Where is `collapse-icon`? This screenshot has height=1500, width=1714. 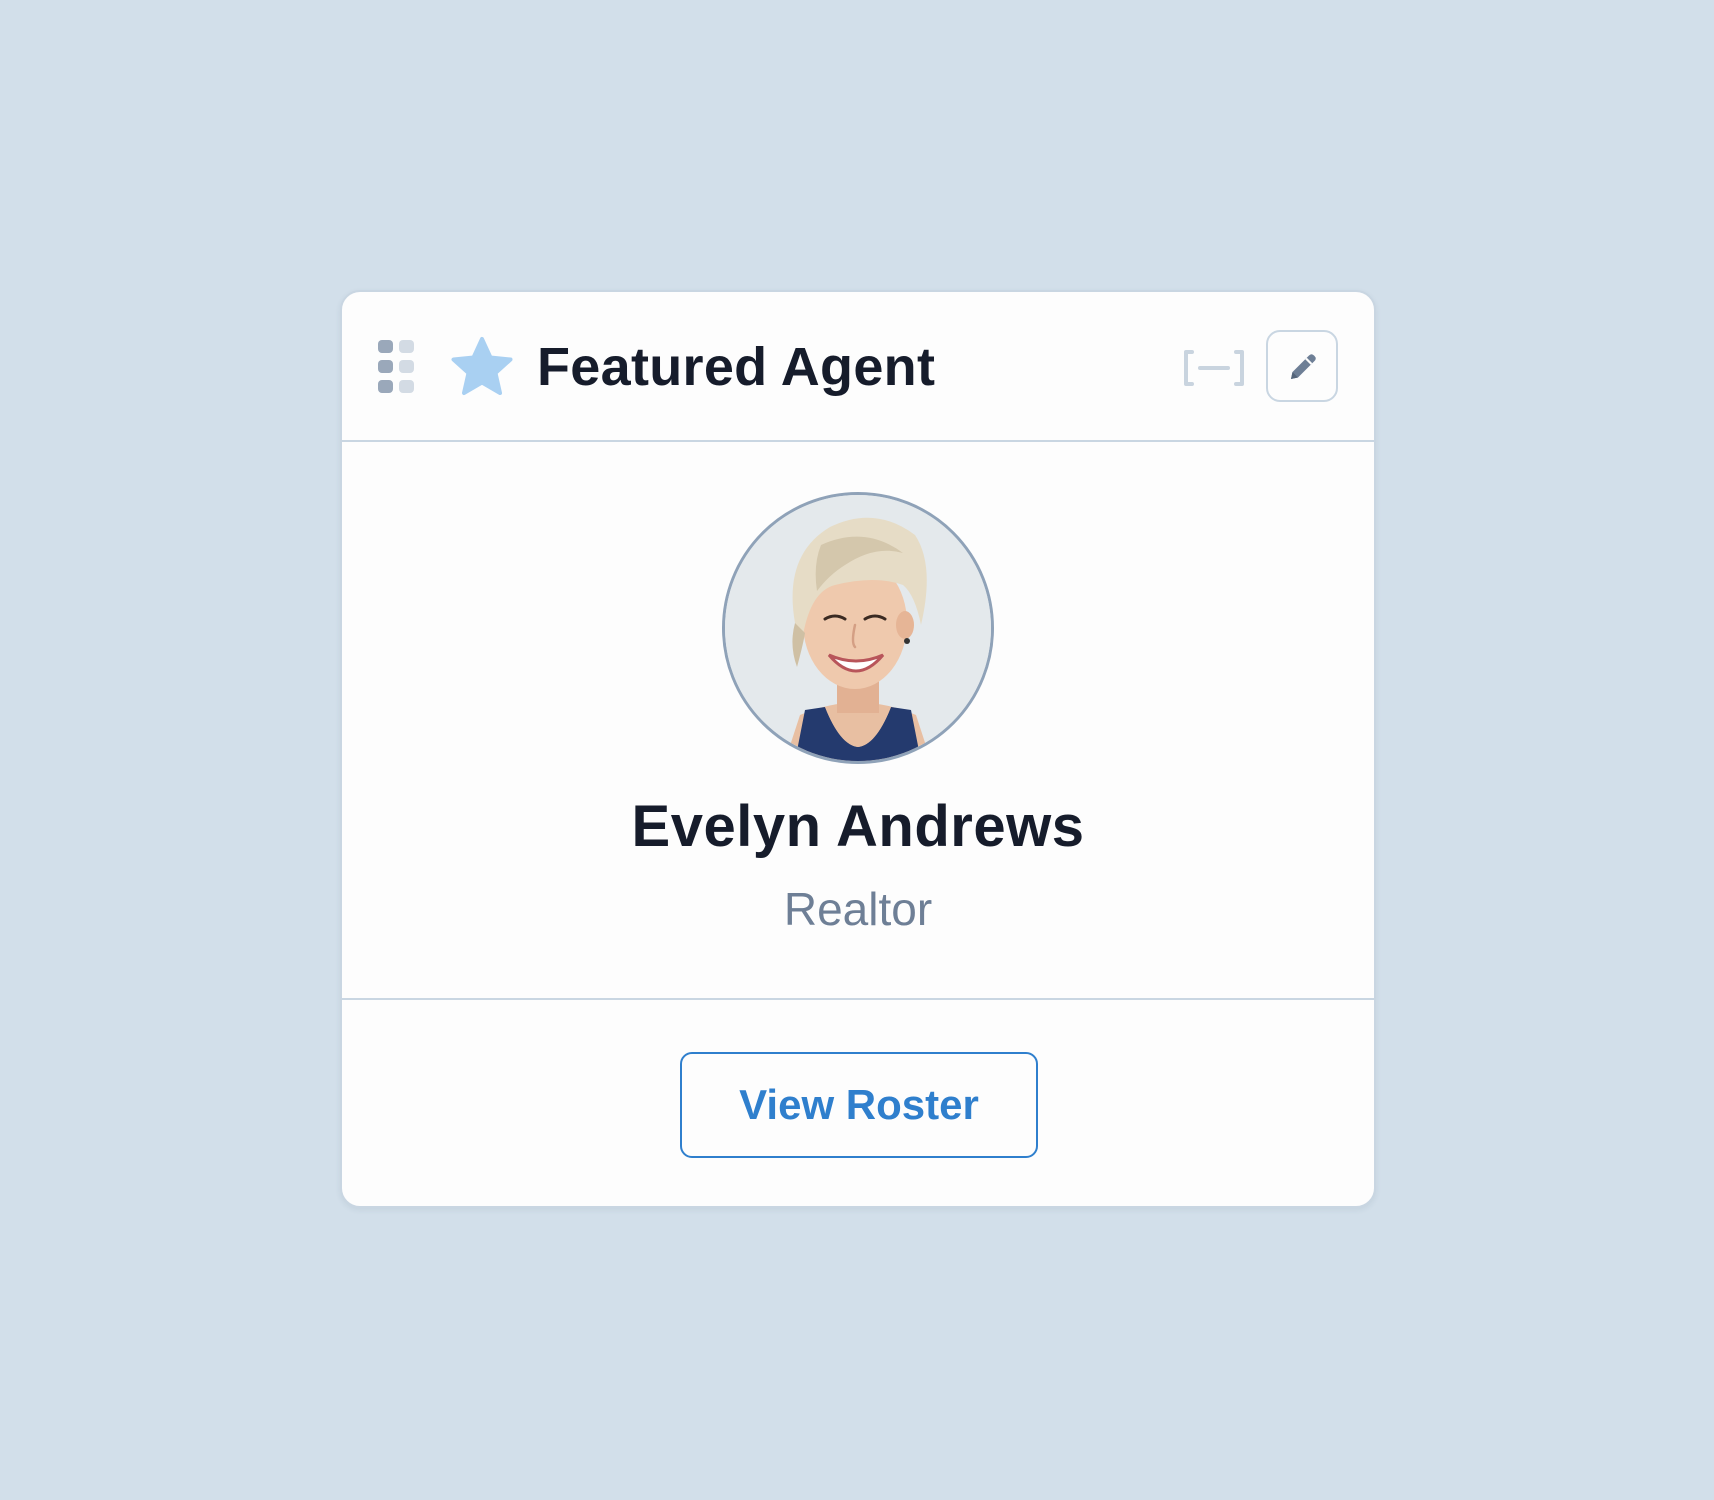
collapse-icon is located at coordinates (1214, 368).